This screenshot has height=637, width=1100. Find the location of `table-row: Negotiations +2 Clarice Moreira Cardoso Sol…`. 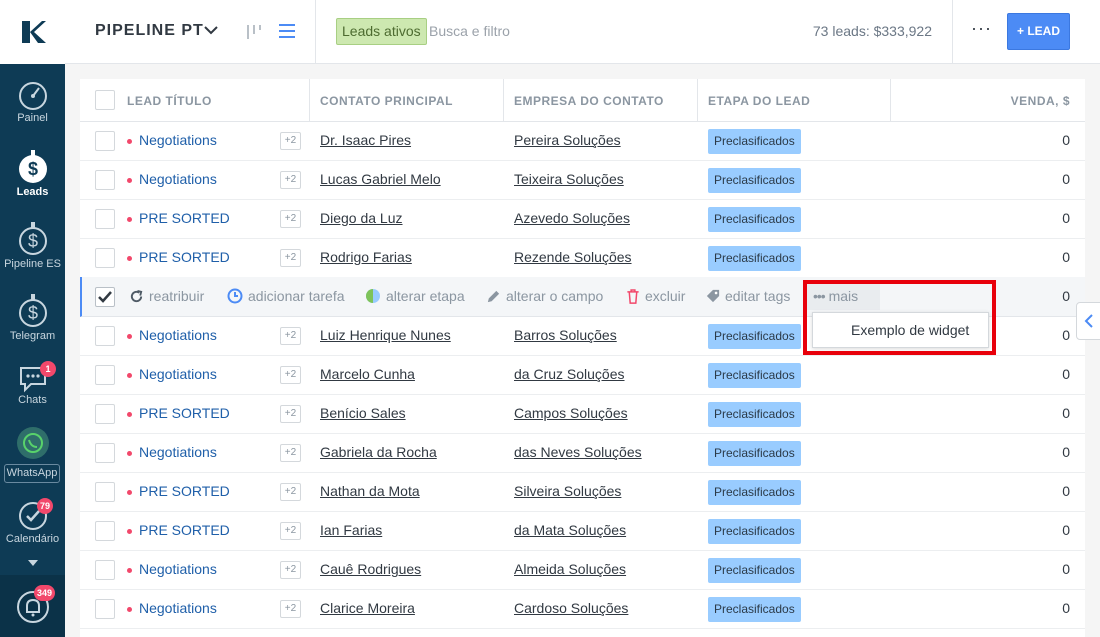

table-row: Negotiations +2 Clarice Moreira Cardoso Sol… is located at coordinates (582, 609).